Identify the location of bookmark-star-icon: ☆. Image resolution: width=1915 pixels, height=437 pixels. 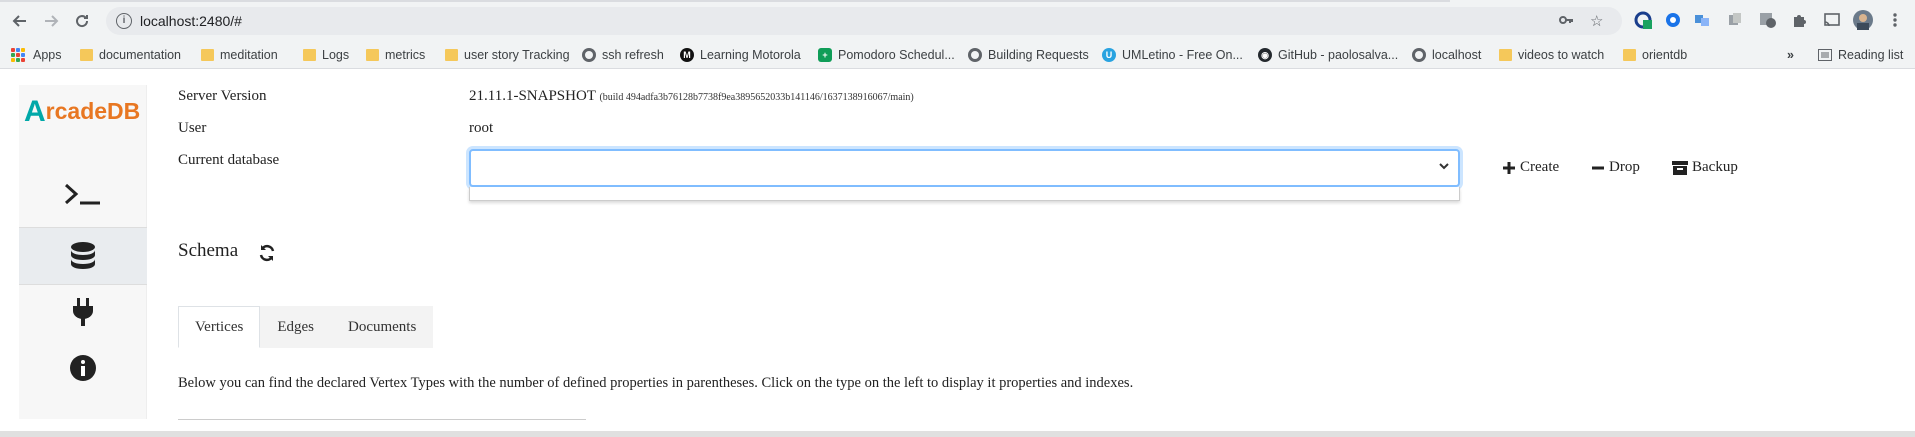
(1596, 21).